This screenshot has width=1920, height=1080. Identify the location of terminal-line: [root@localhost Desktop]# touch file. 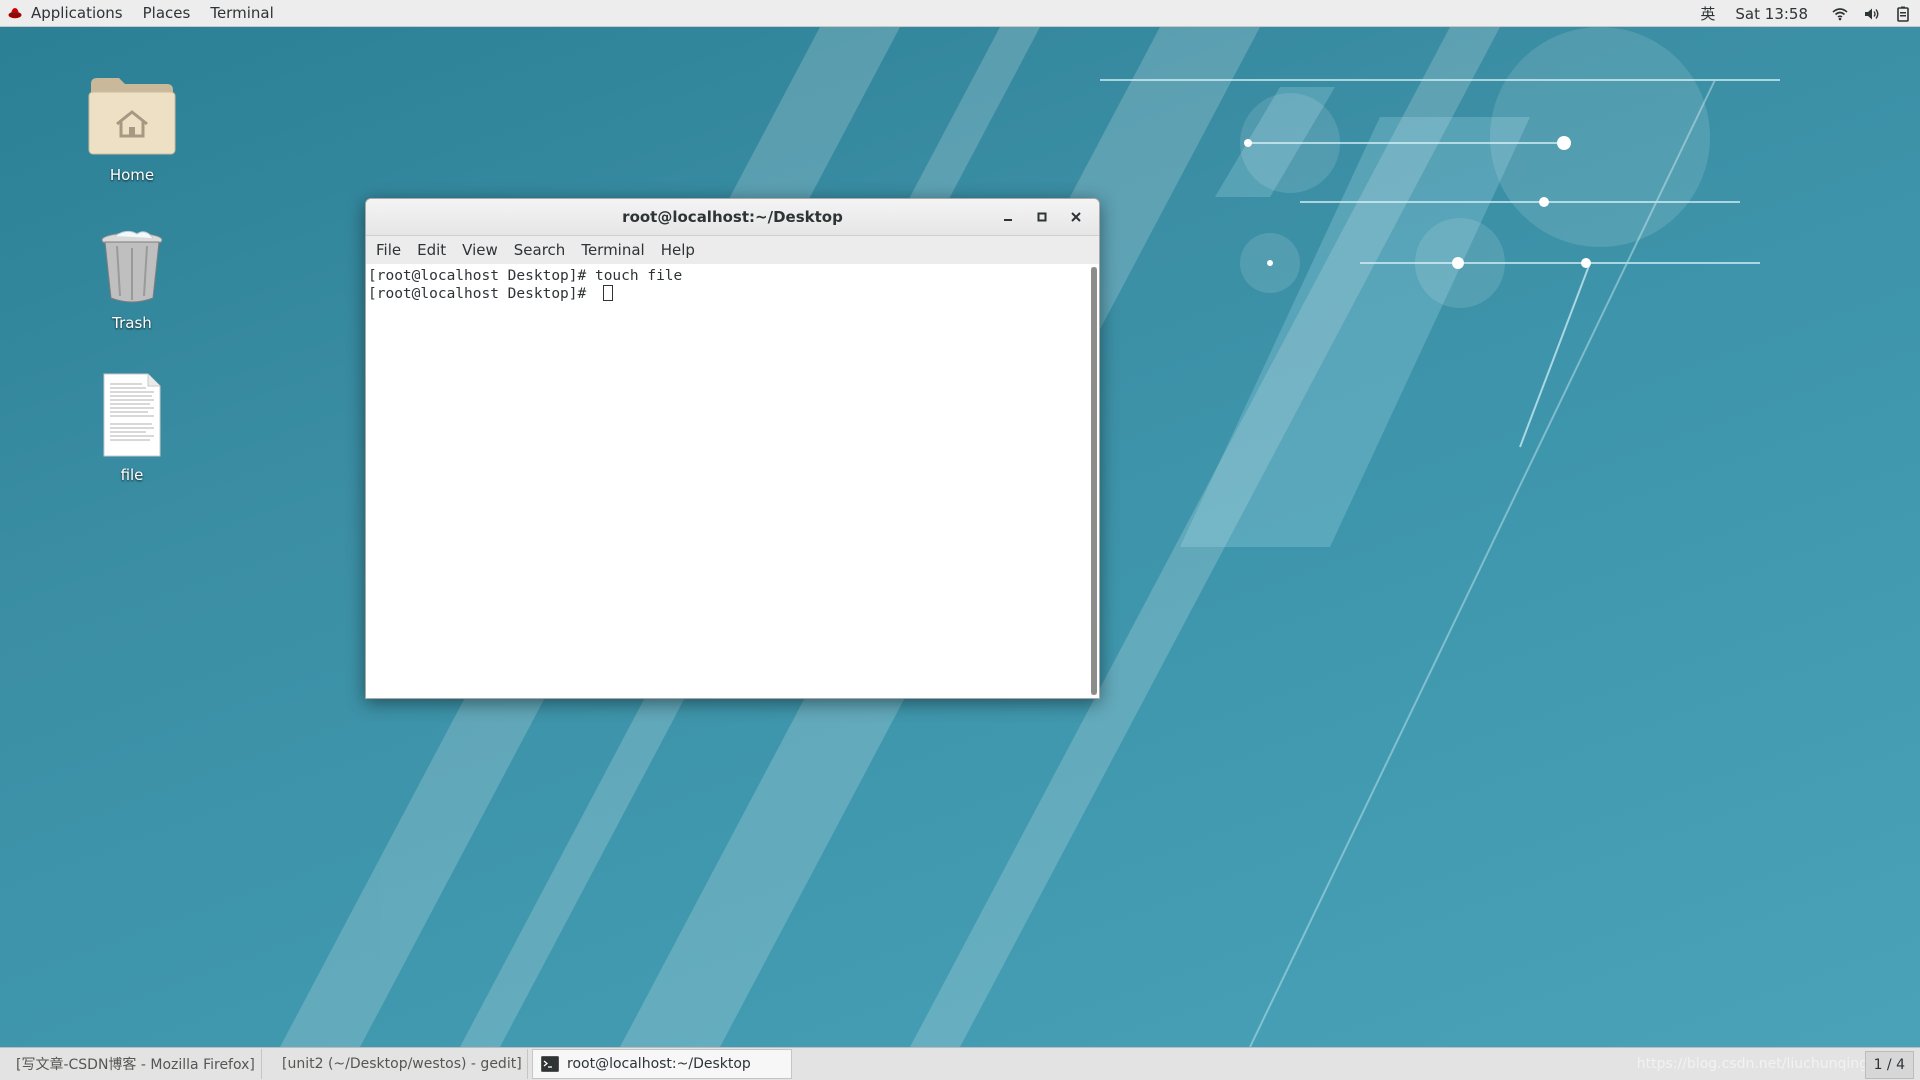
(525, 276).